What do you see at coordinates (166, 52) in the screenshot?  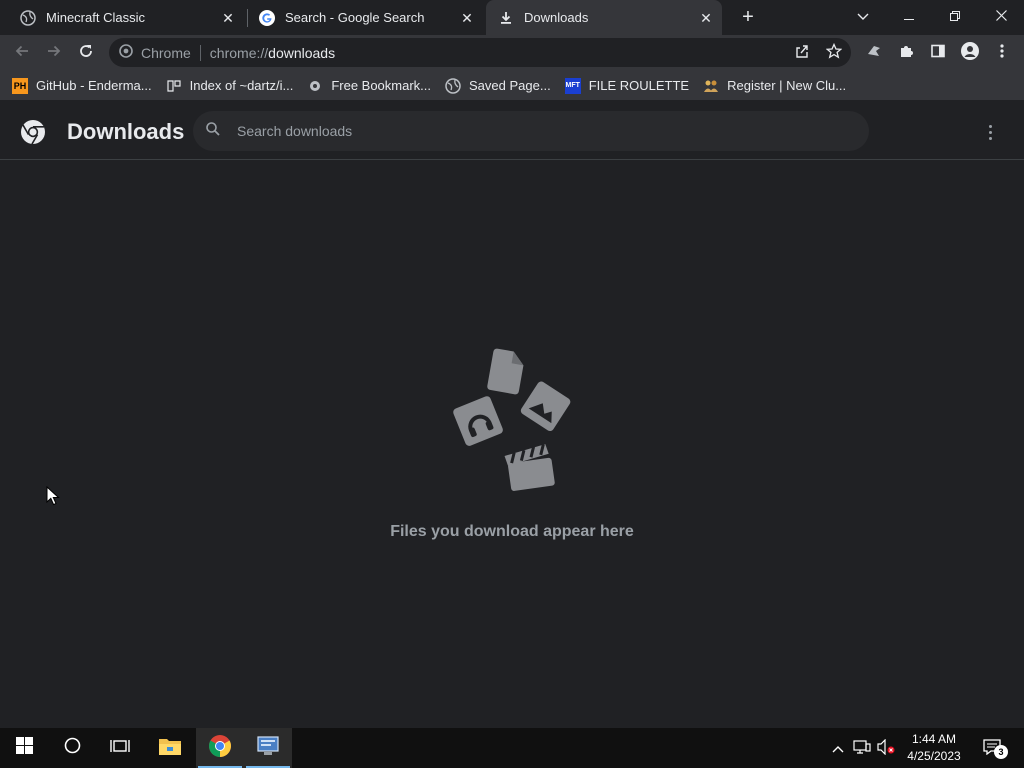 I see `omnibox-site-label: Chrome` at bounding box center [166, 52].